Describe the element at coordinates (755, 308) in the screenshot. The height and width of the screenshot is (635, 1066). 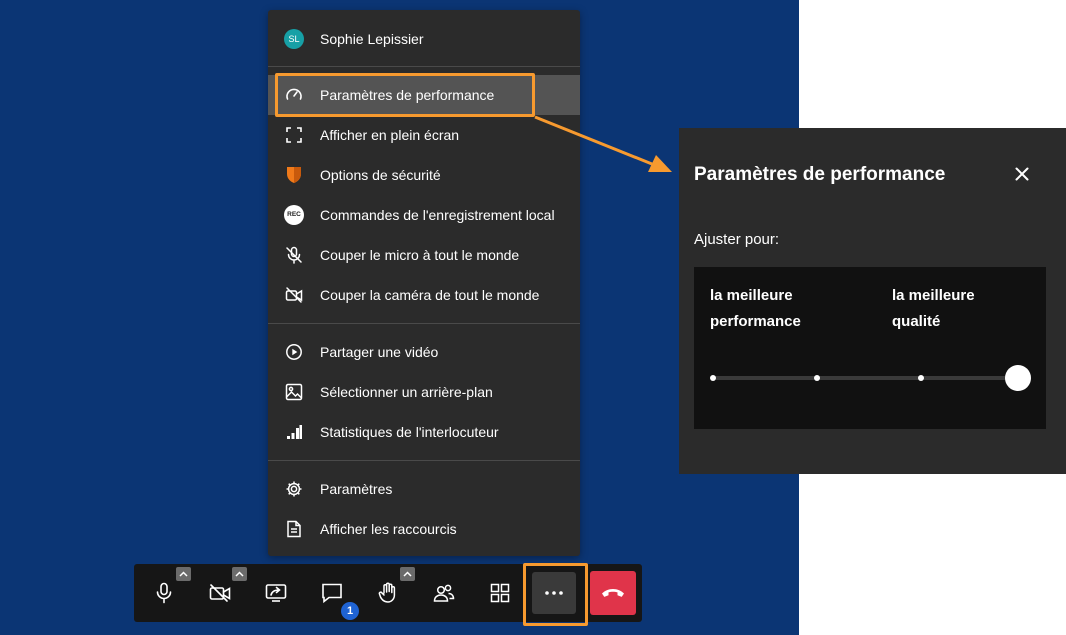
I see `slider-label-performance: la meilleure performance` at that location.